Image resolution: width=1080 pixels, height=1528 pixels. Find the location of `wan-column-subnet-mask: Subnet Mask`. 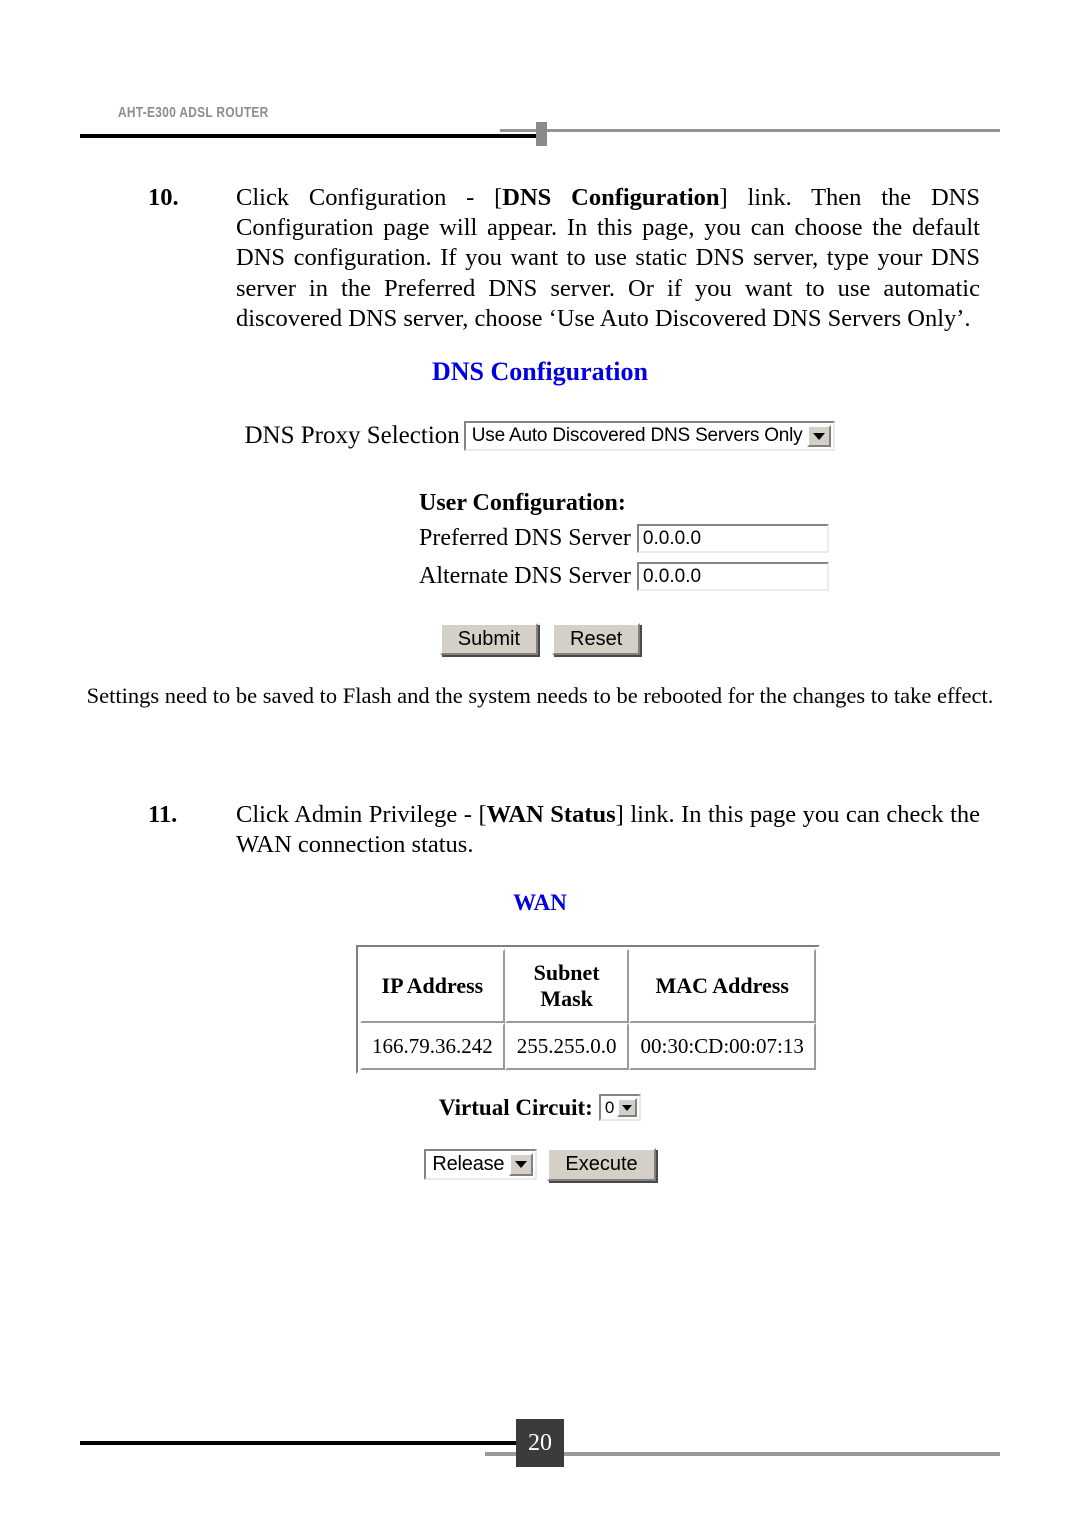

wan-column-subnet-mask: Subnet Mask is located at coordinates (566, 986).